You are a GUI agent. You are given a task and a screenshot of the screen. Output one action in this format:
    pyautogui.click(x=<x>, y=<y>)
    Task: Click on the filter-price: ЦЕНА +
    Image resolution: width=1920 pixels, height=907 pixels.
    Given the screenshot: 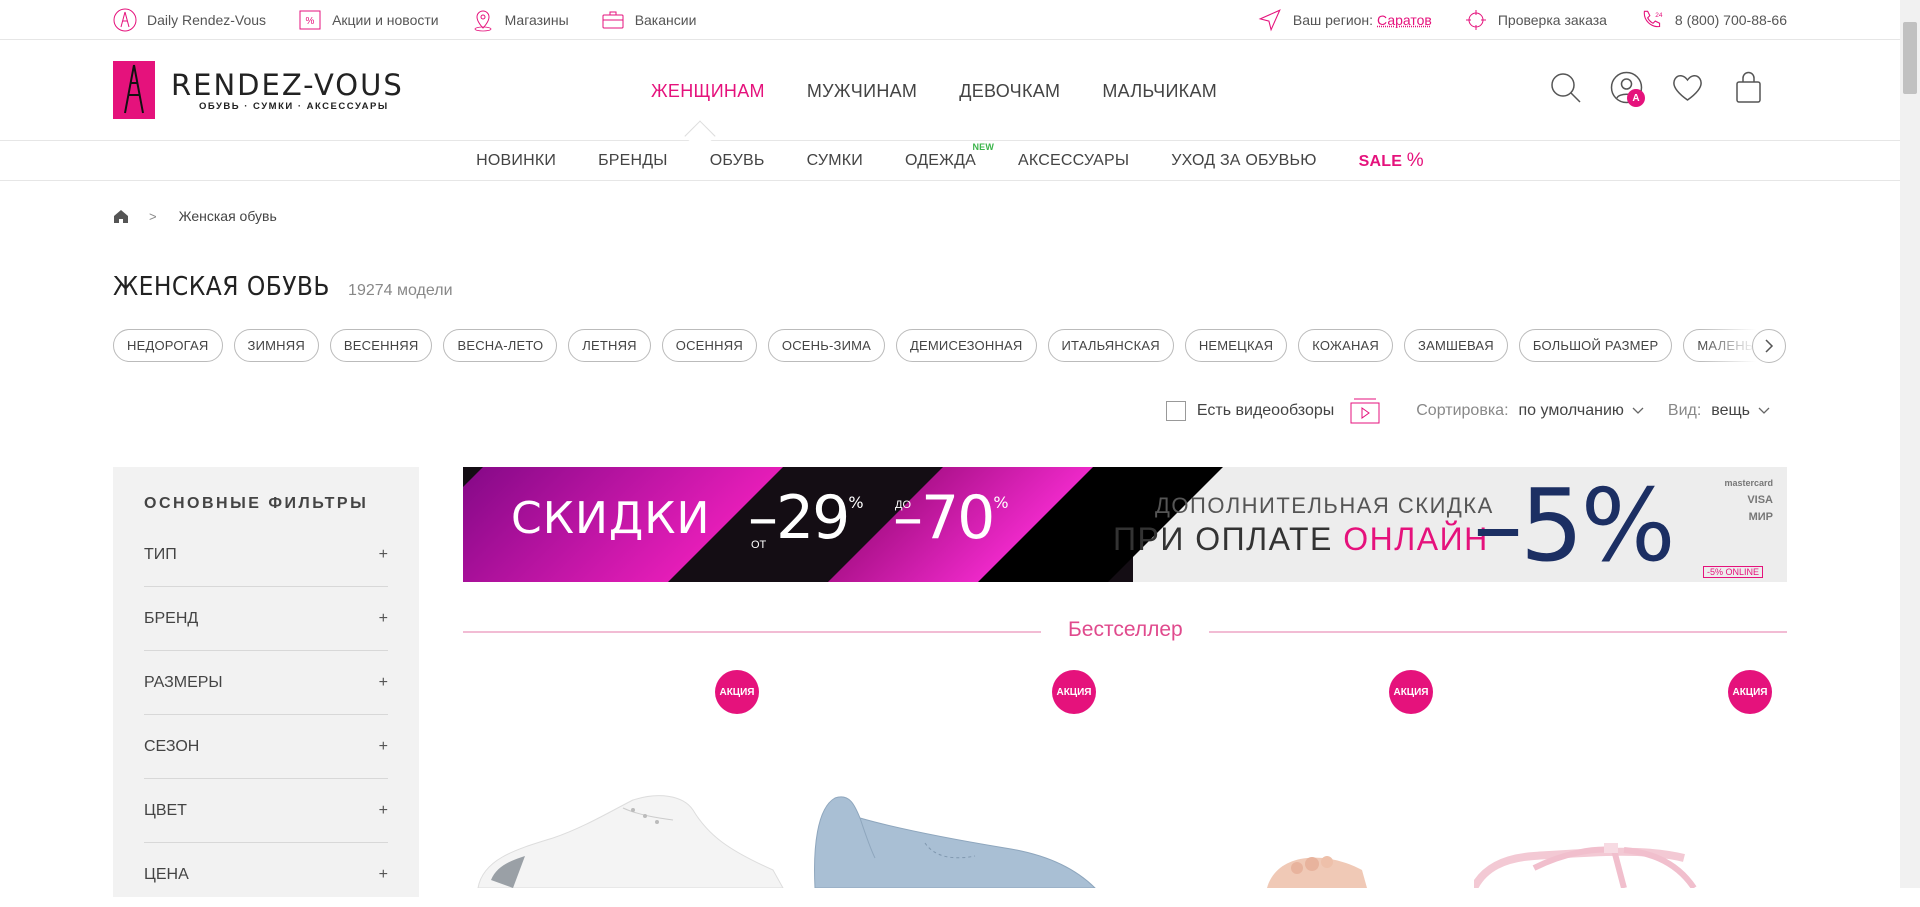 What is the action you would take?
    pyautogui.click(x=266, y=875)
    